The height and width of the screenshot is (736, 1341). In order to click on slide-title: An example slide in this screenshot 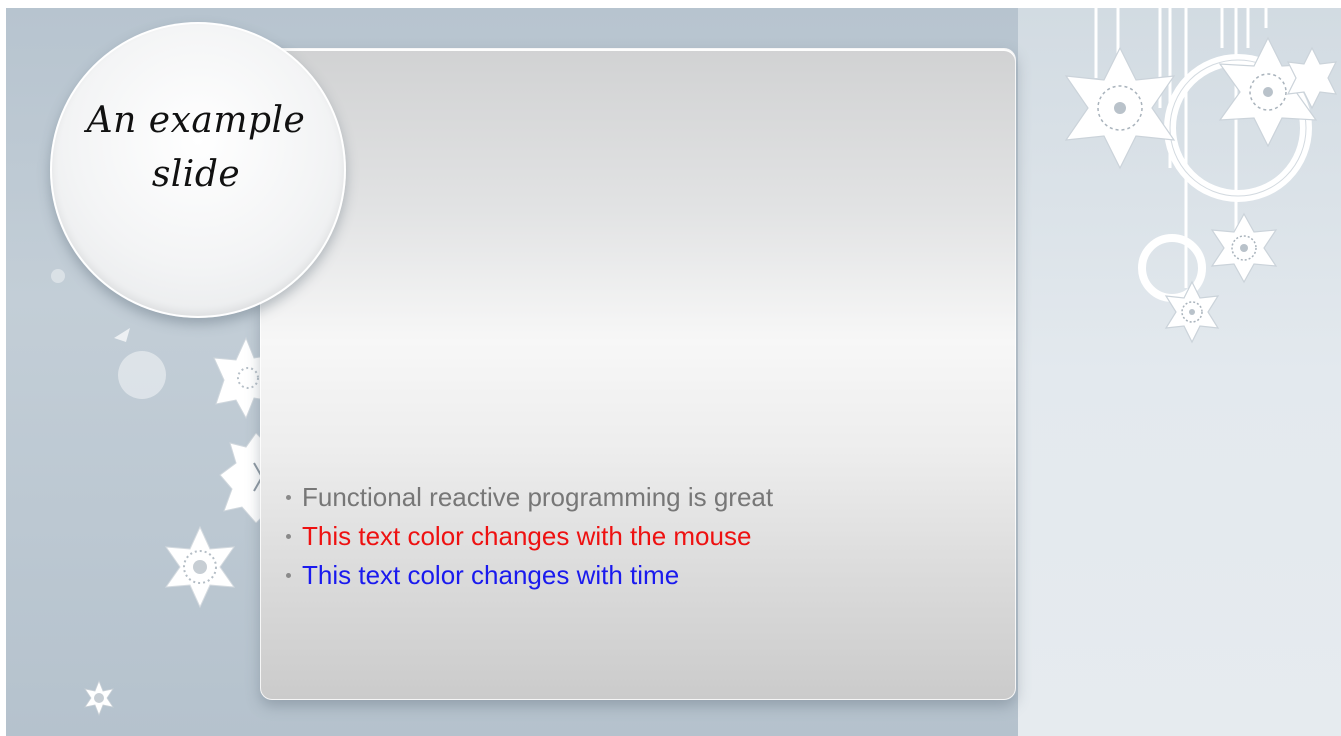, I will do `click(196, 148)`.